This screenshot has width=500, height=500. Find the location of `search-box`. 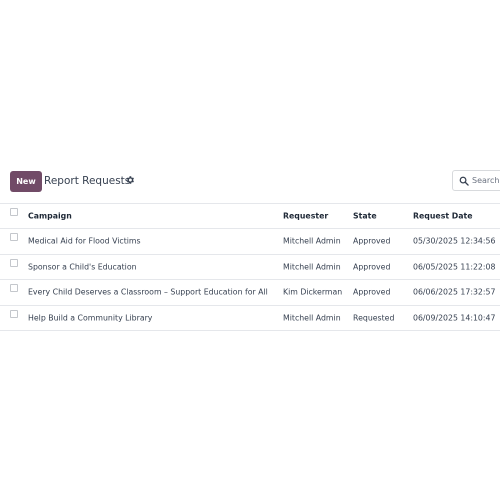

search-box is located at coordinates (476, 180).